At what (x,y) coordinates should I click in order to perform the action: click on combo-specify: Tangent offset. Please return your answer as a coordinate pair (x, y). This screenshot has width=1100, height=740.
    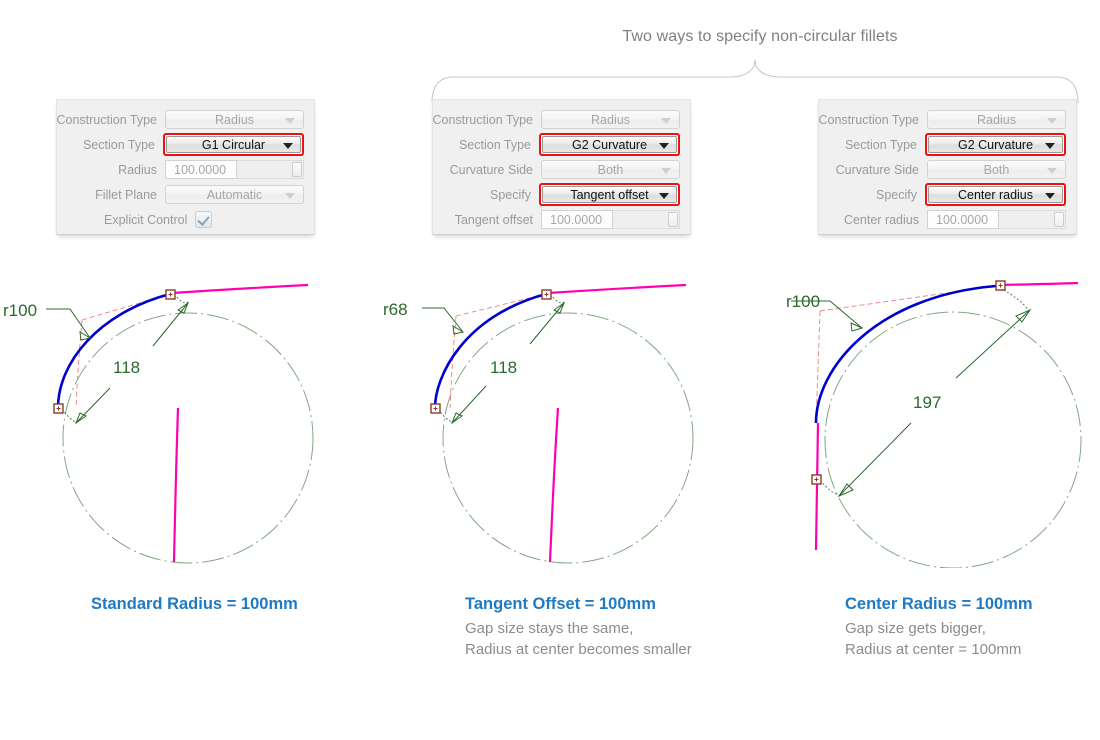
    Looking at the image, I should click on (609, 194).